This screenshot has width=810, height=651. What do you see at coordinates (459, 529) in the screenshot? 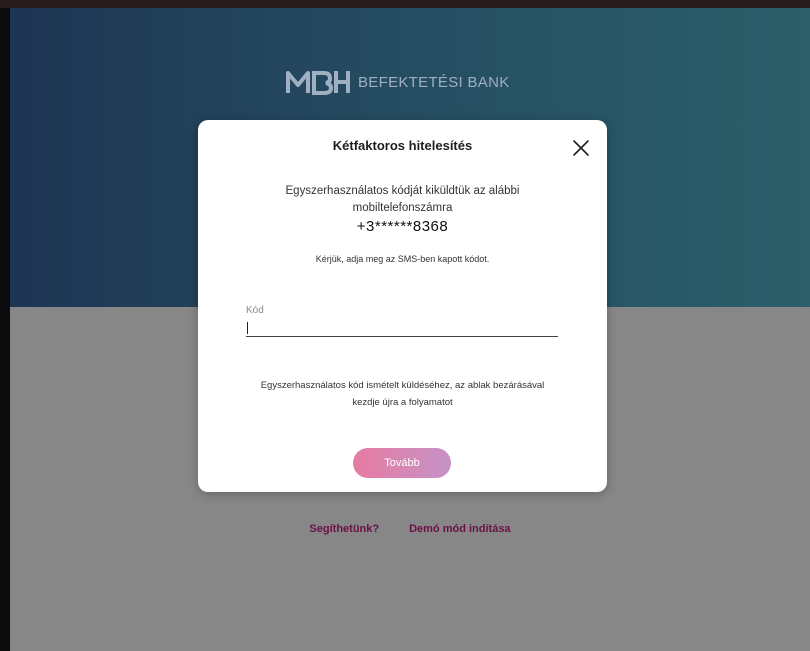
I see `demo-mode-link: Demó mód indítása` at bounding box center [459, 529].